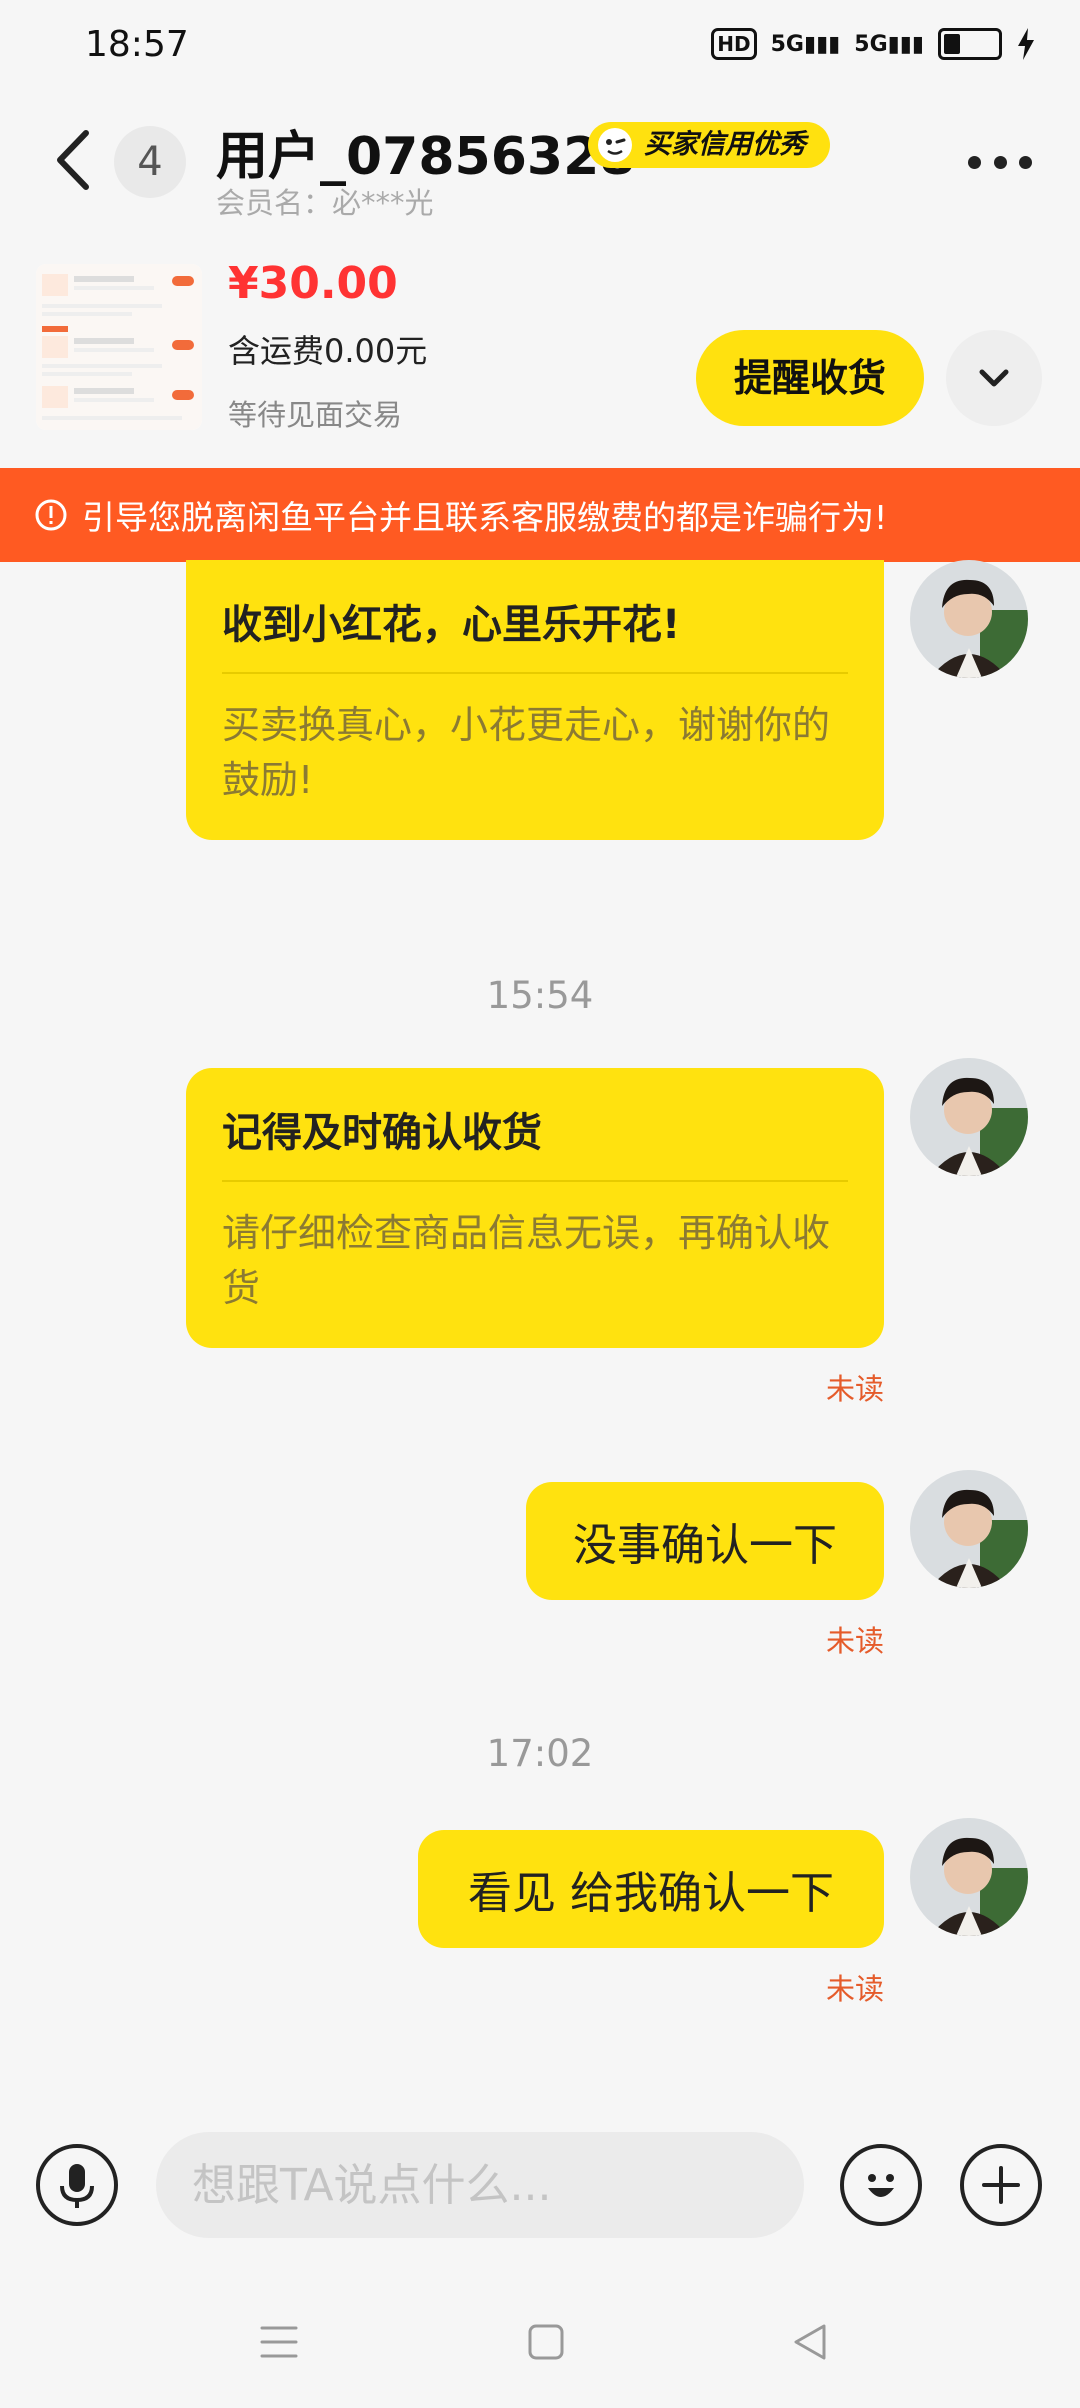 This screenshot has height=2408, width=1080. Describe the element at coordinates (315, 415) in the screenshot. I see `trade-status: 等待见面交易` at that location.